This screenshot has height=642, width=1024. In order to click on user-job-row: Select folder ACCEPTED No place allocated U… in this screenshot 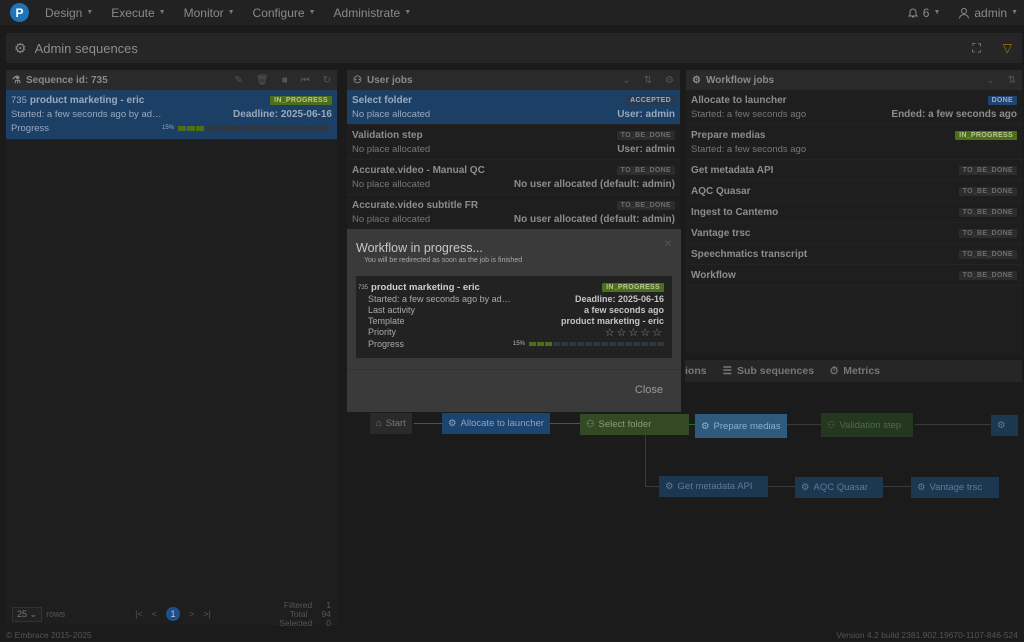, I will do `click(513, 107)`.